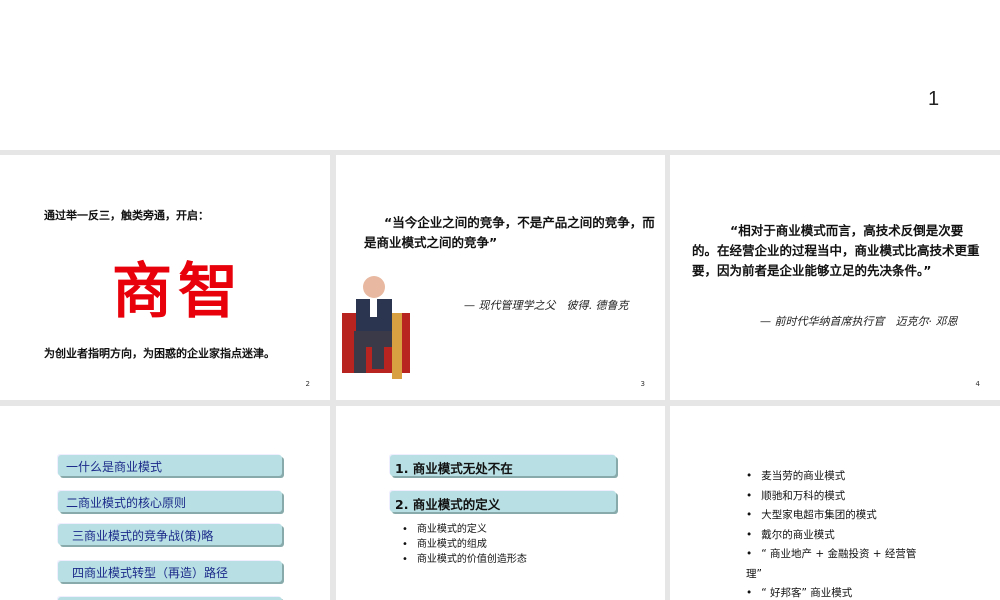 This screenshot has height=600, width=1000. I want to click on portrait-image, so click(376, 327).